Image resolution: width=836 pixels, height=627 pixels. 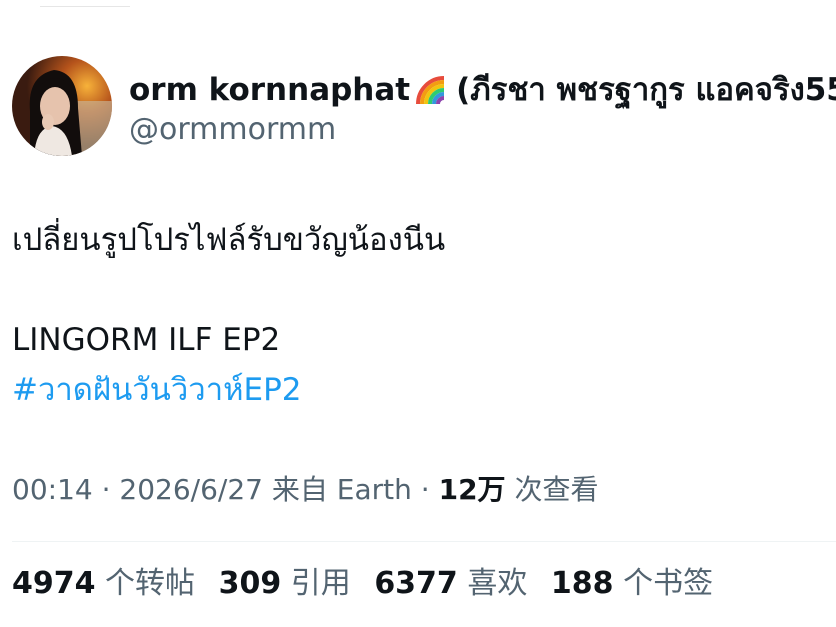 What do you see at coordinates (424, 541) in the screenshot?
I see `divider` at bounding box center [424, 541].